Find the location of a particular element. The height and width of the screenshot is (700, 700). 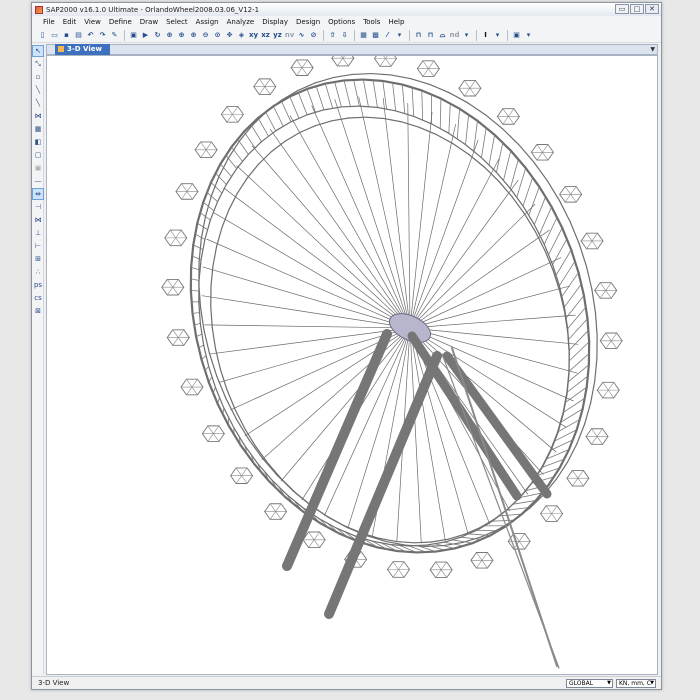

tab-3d-view: 3-D View is located at coordinates (82, 49).